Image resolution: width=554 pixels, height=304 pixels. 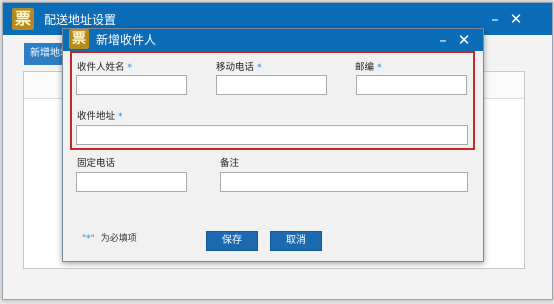 What do you see at coordinates (131, 85) in the screenshot?
I see `recipient-name-input` at bounding box center [131, 85].